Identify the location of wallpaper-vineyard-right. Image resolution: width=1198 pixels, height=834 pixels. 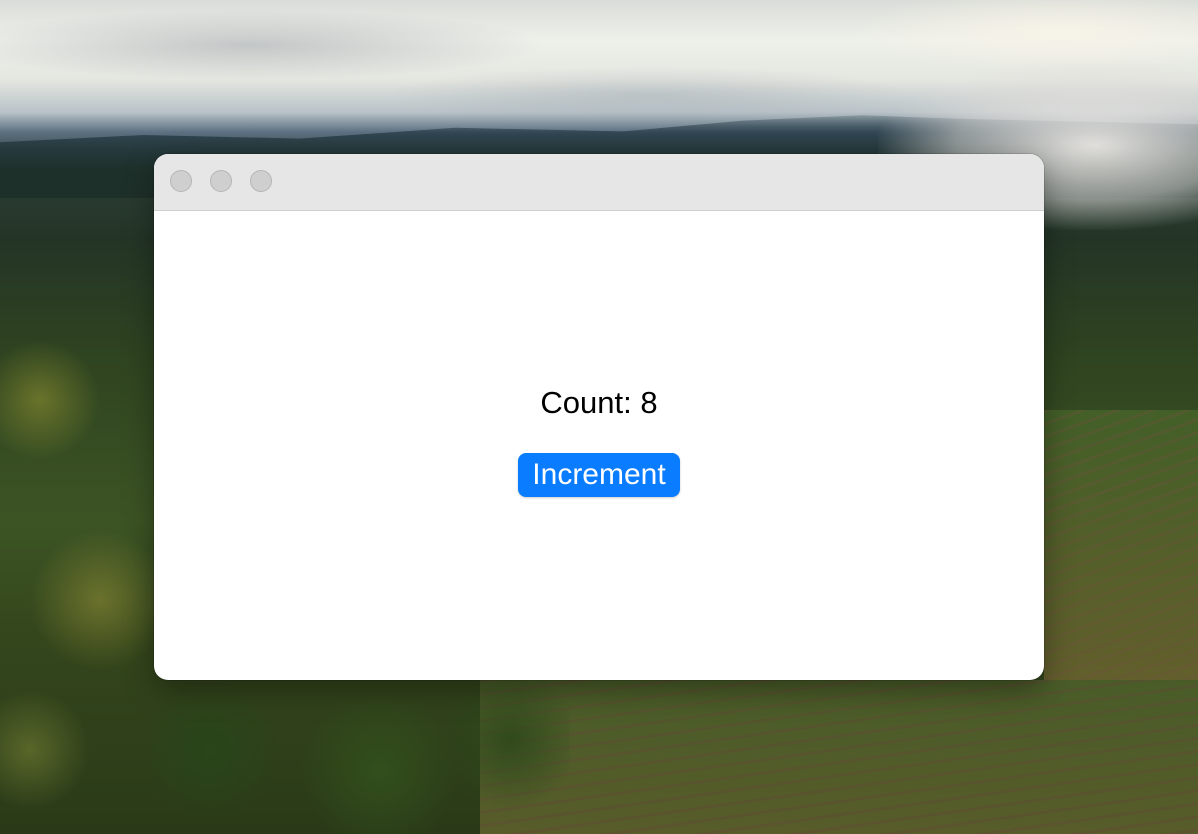
(1121, 550).